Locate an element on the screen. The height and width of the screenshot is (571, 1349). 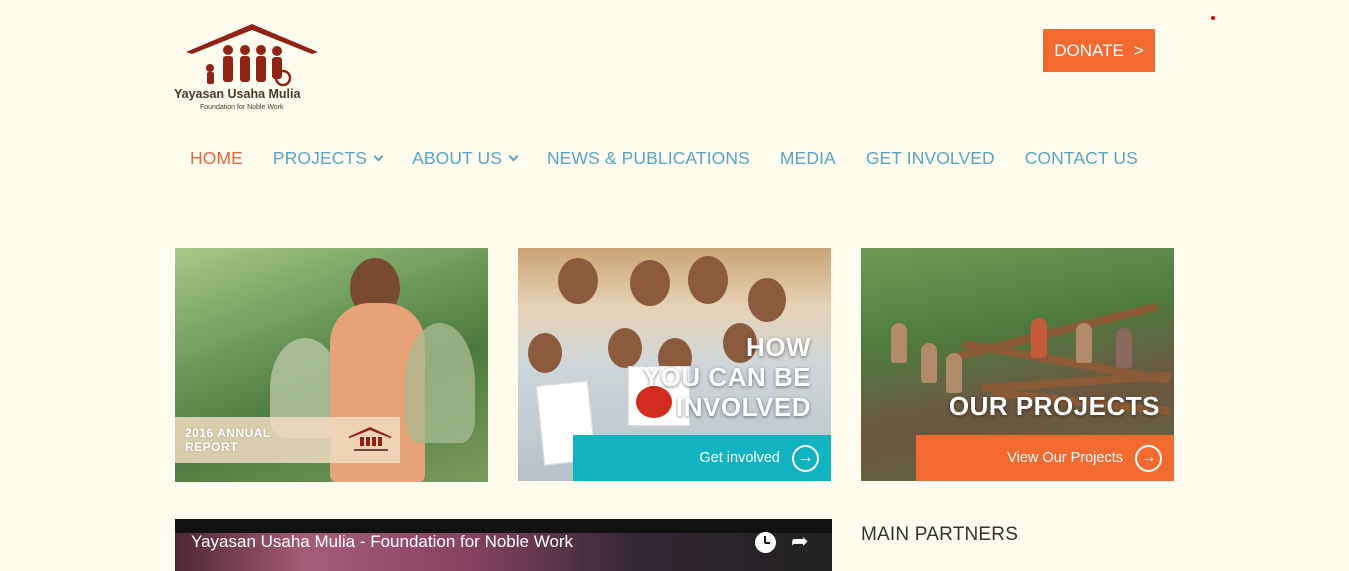
nav-media: MEDIA is located at coordinates (808, 158).